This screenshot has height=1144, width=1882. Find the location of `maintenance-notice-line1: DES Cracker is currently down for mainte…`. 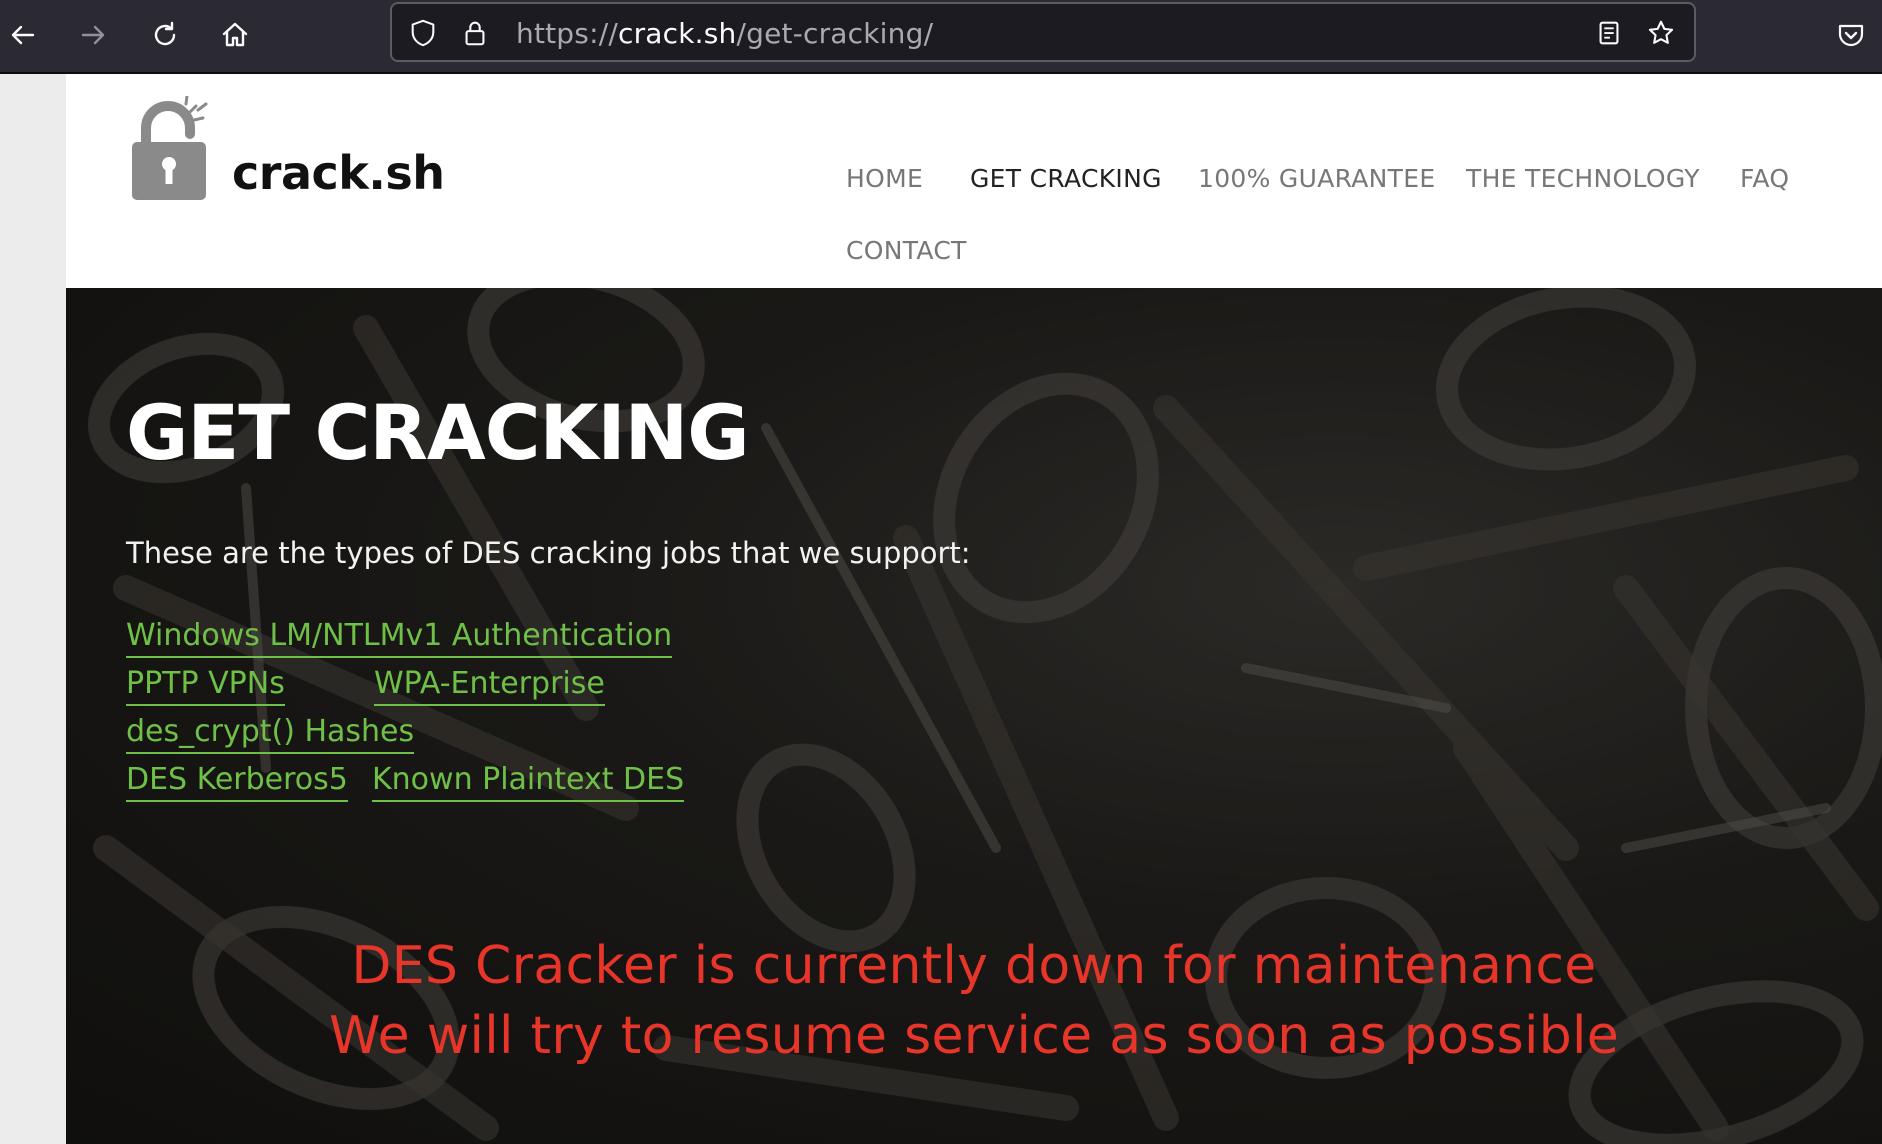

maintenance-notice-line1: DES Cracker is currently down for mainte… is located at coordinates (974, 966).